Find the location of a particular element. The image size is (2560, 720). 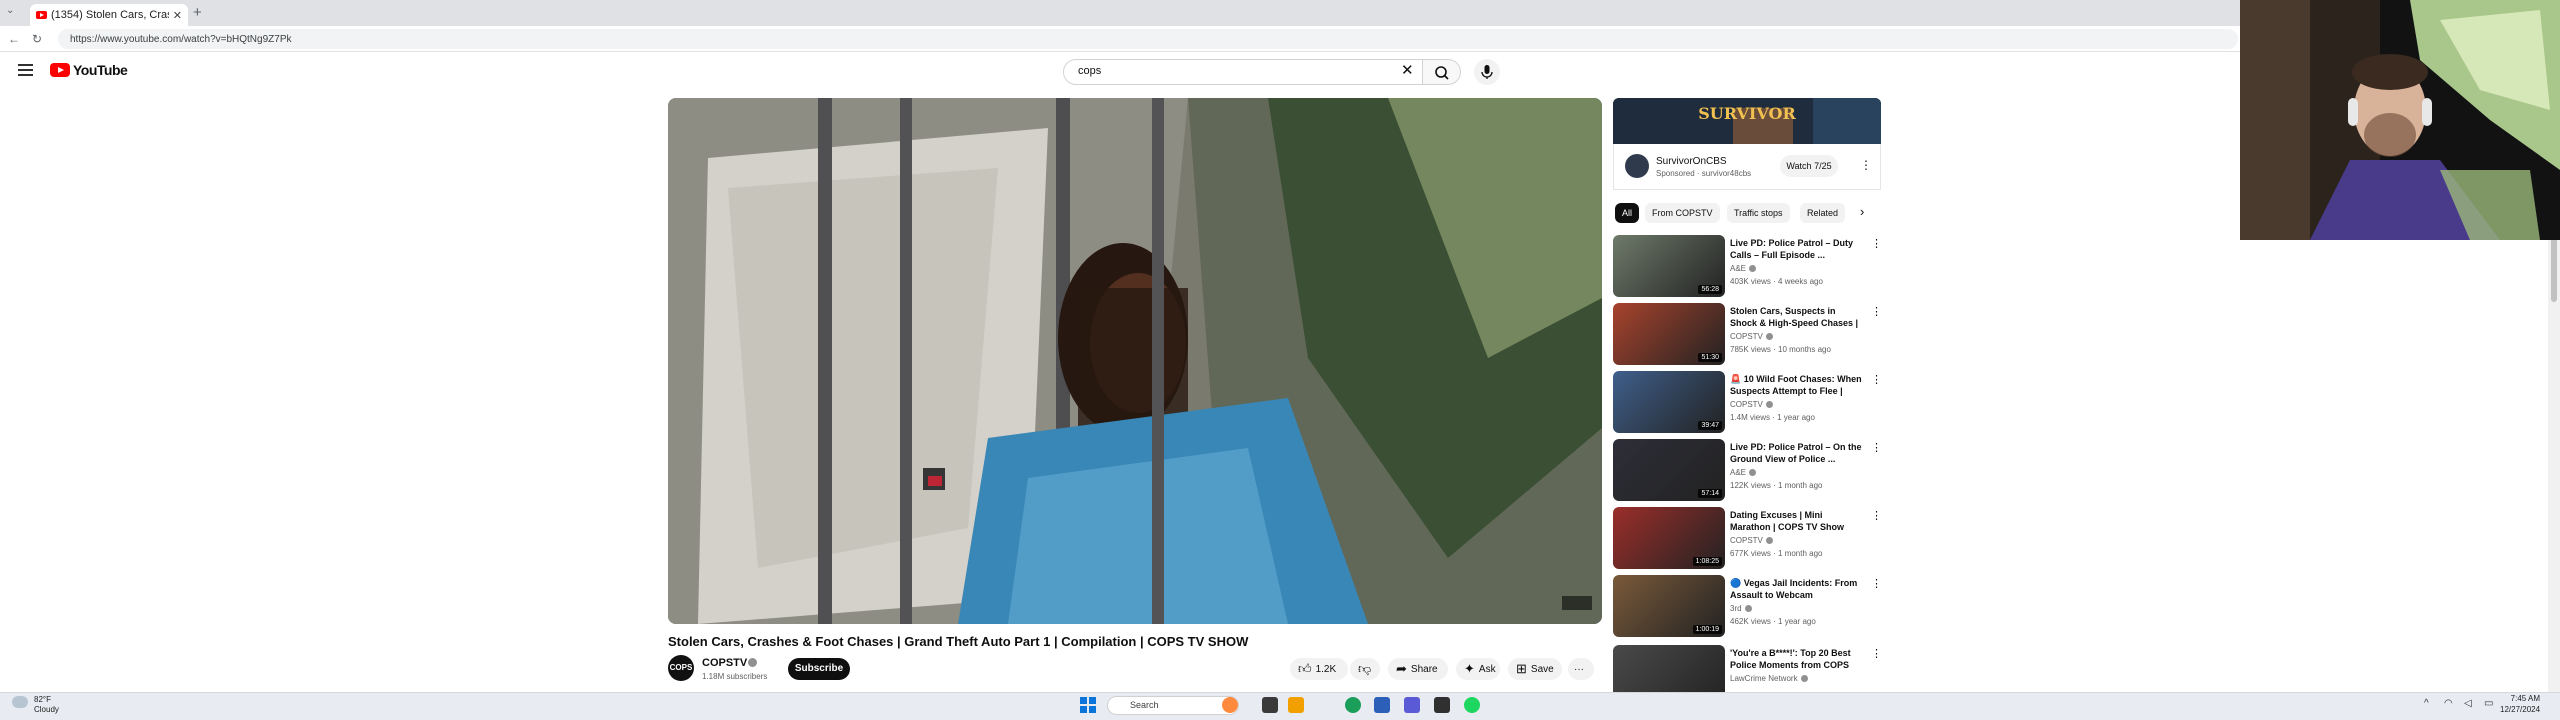

video-thumbnail: 39:47 is located at coordinates (1669, 402).